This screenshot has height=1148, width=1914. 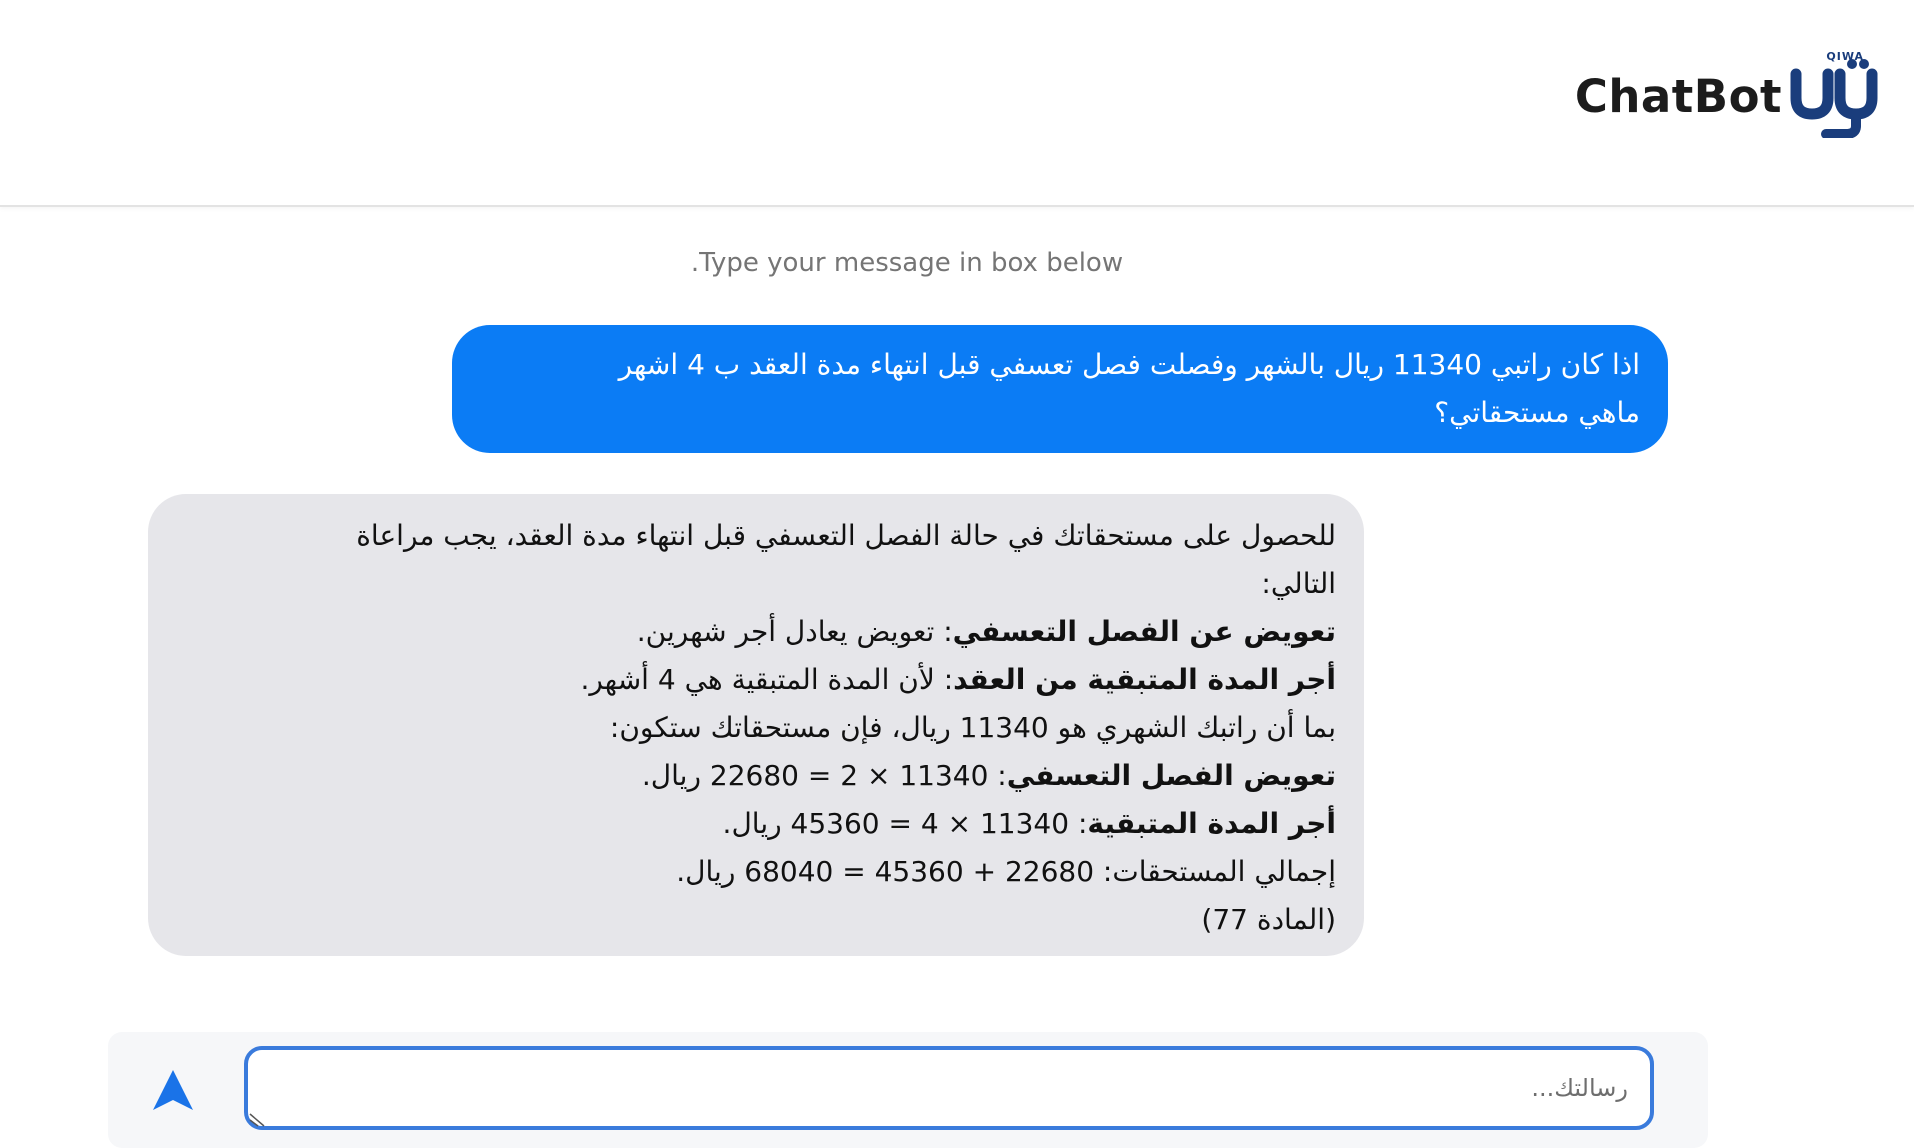 What do you see at coordinates (1144, 631) in the screenshot?
I see `bot-item-title: تعويض عن الفصل التعسفي` at bounding box center [1144, 631].